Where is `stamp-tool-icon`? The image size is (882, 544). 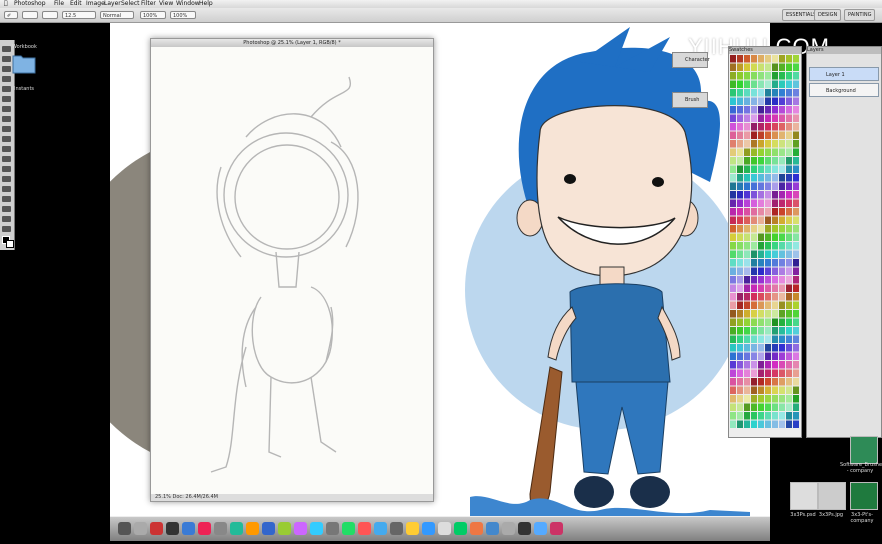 stamp-tool-icon is located at coordinates (6, 129).